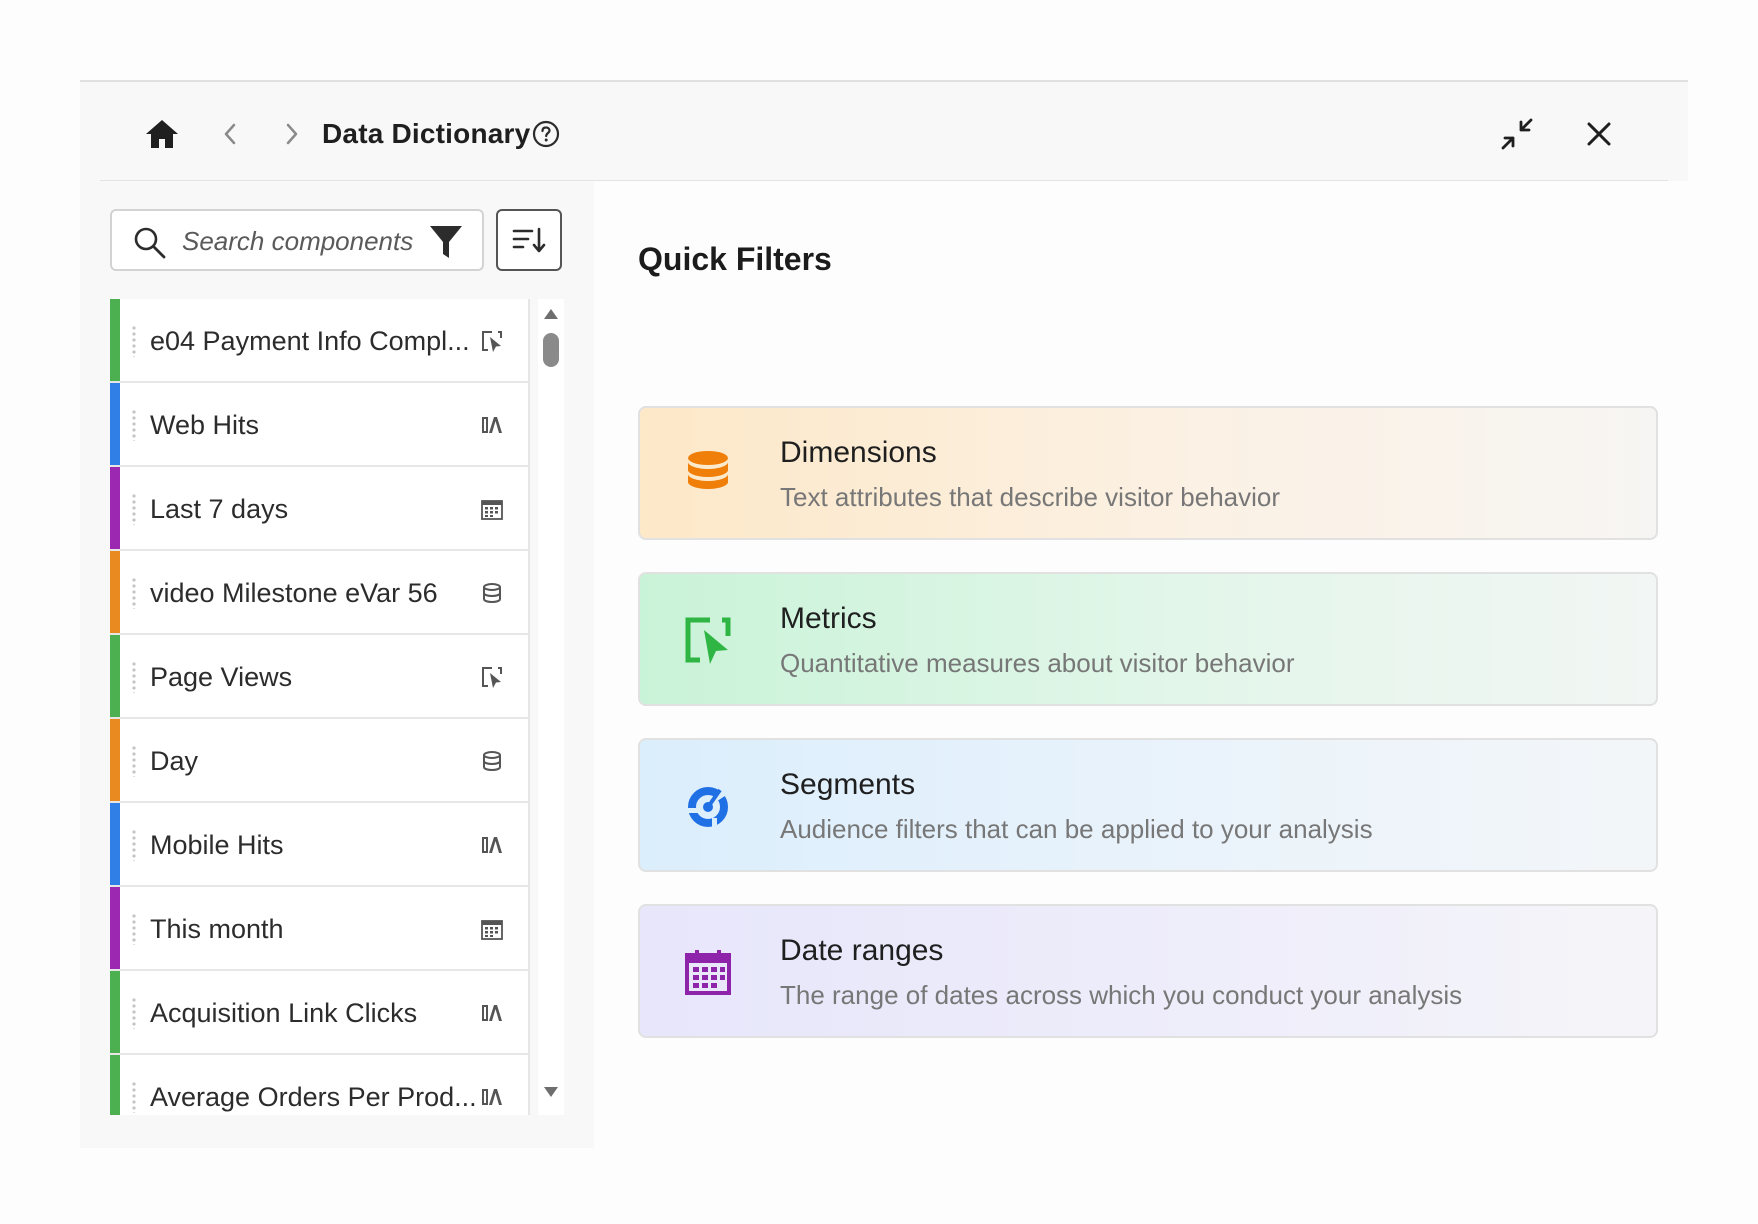 The width and height of the screenshot is (1758, 1224). Describe the element at coordinates (446, 242) in the screenshot. I see `filter-icon` at that location.